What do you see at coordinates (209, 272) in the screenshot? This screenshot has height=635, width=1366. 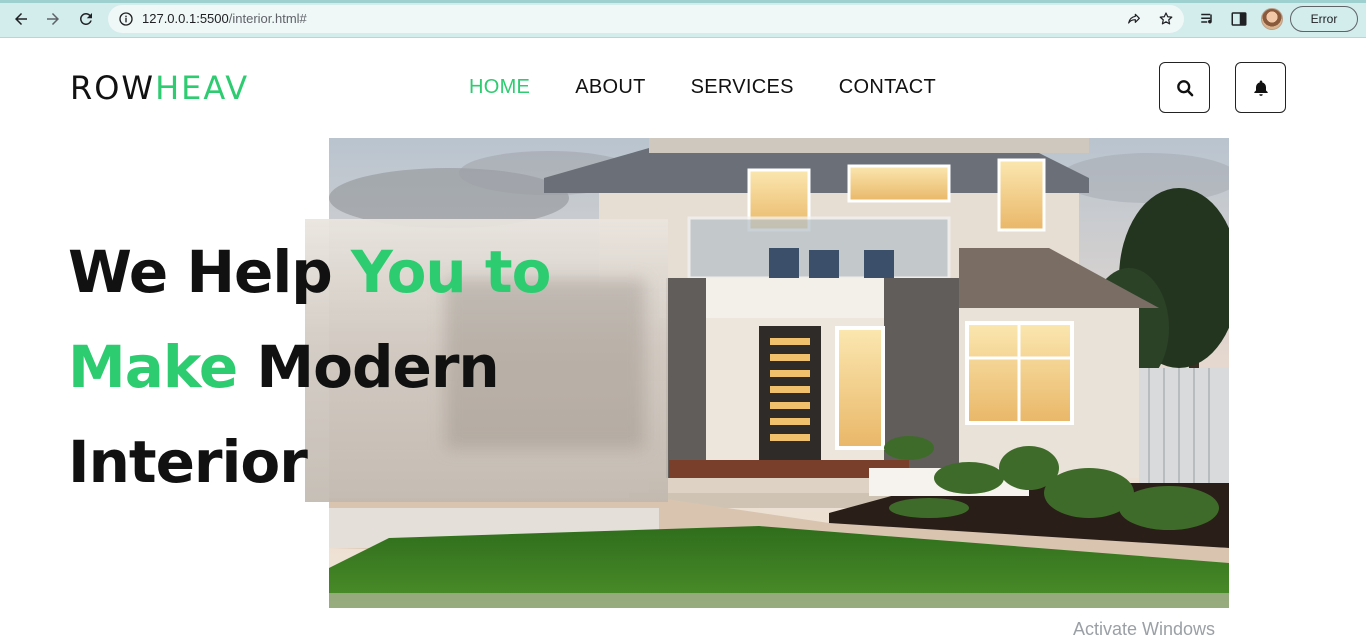 I see `headline-line1-dark: We Help` at bounding box center [209, 272].